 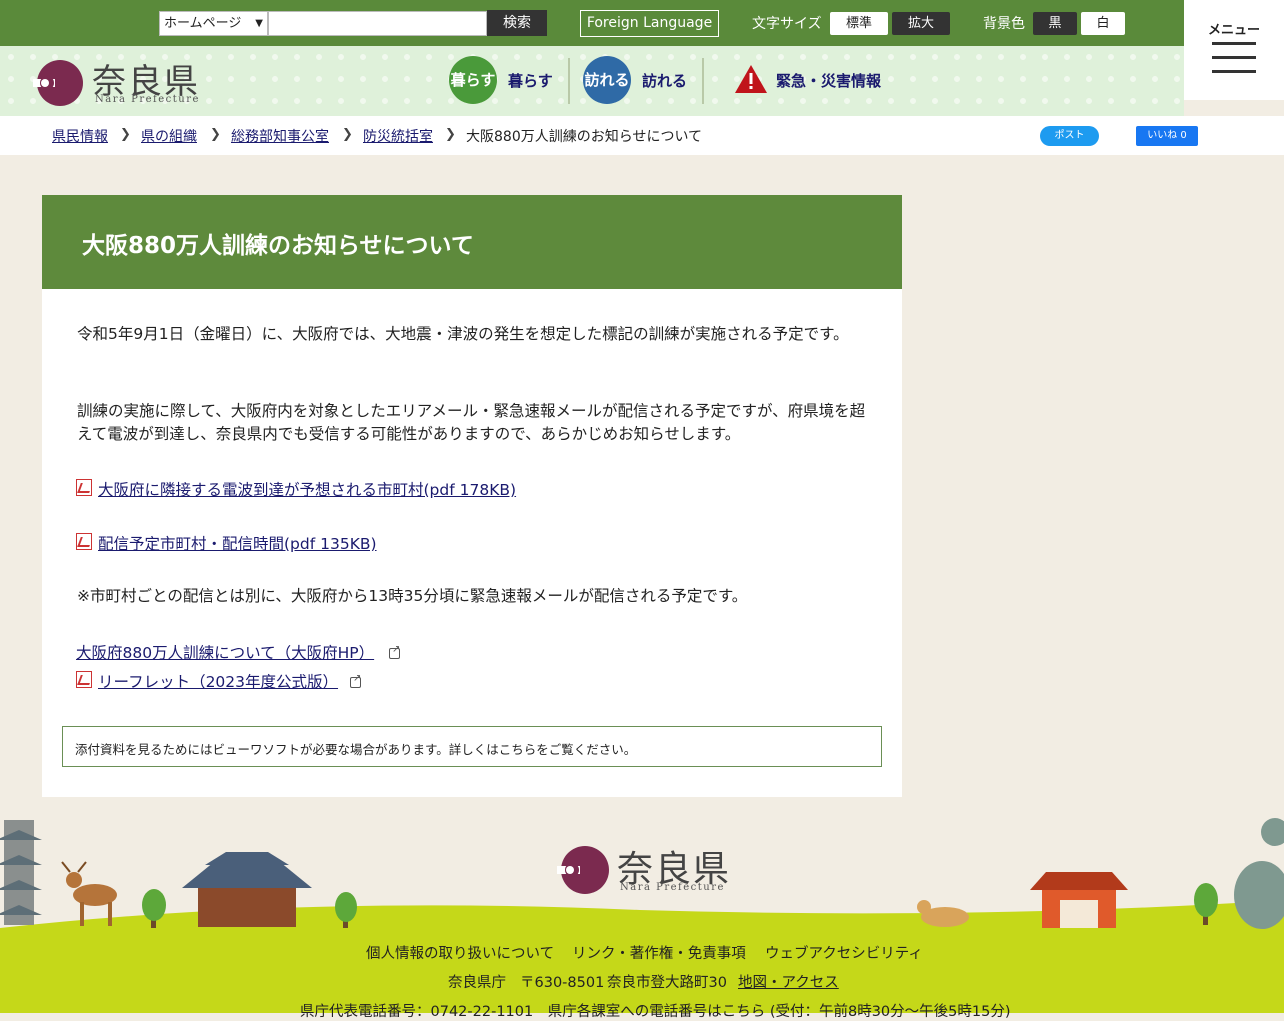 I want to click on search-input, so click(x=377, y=23).